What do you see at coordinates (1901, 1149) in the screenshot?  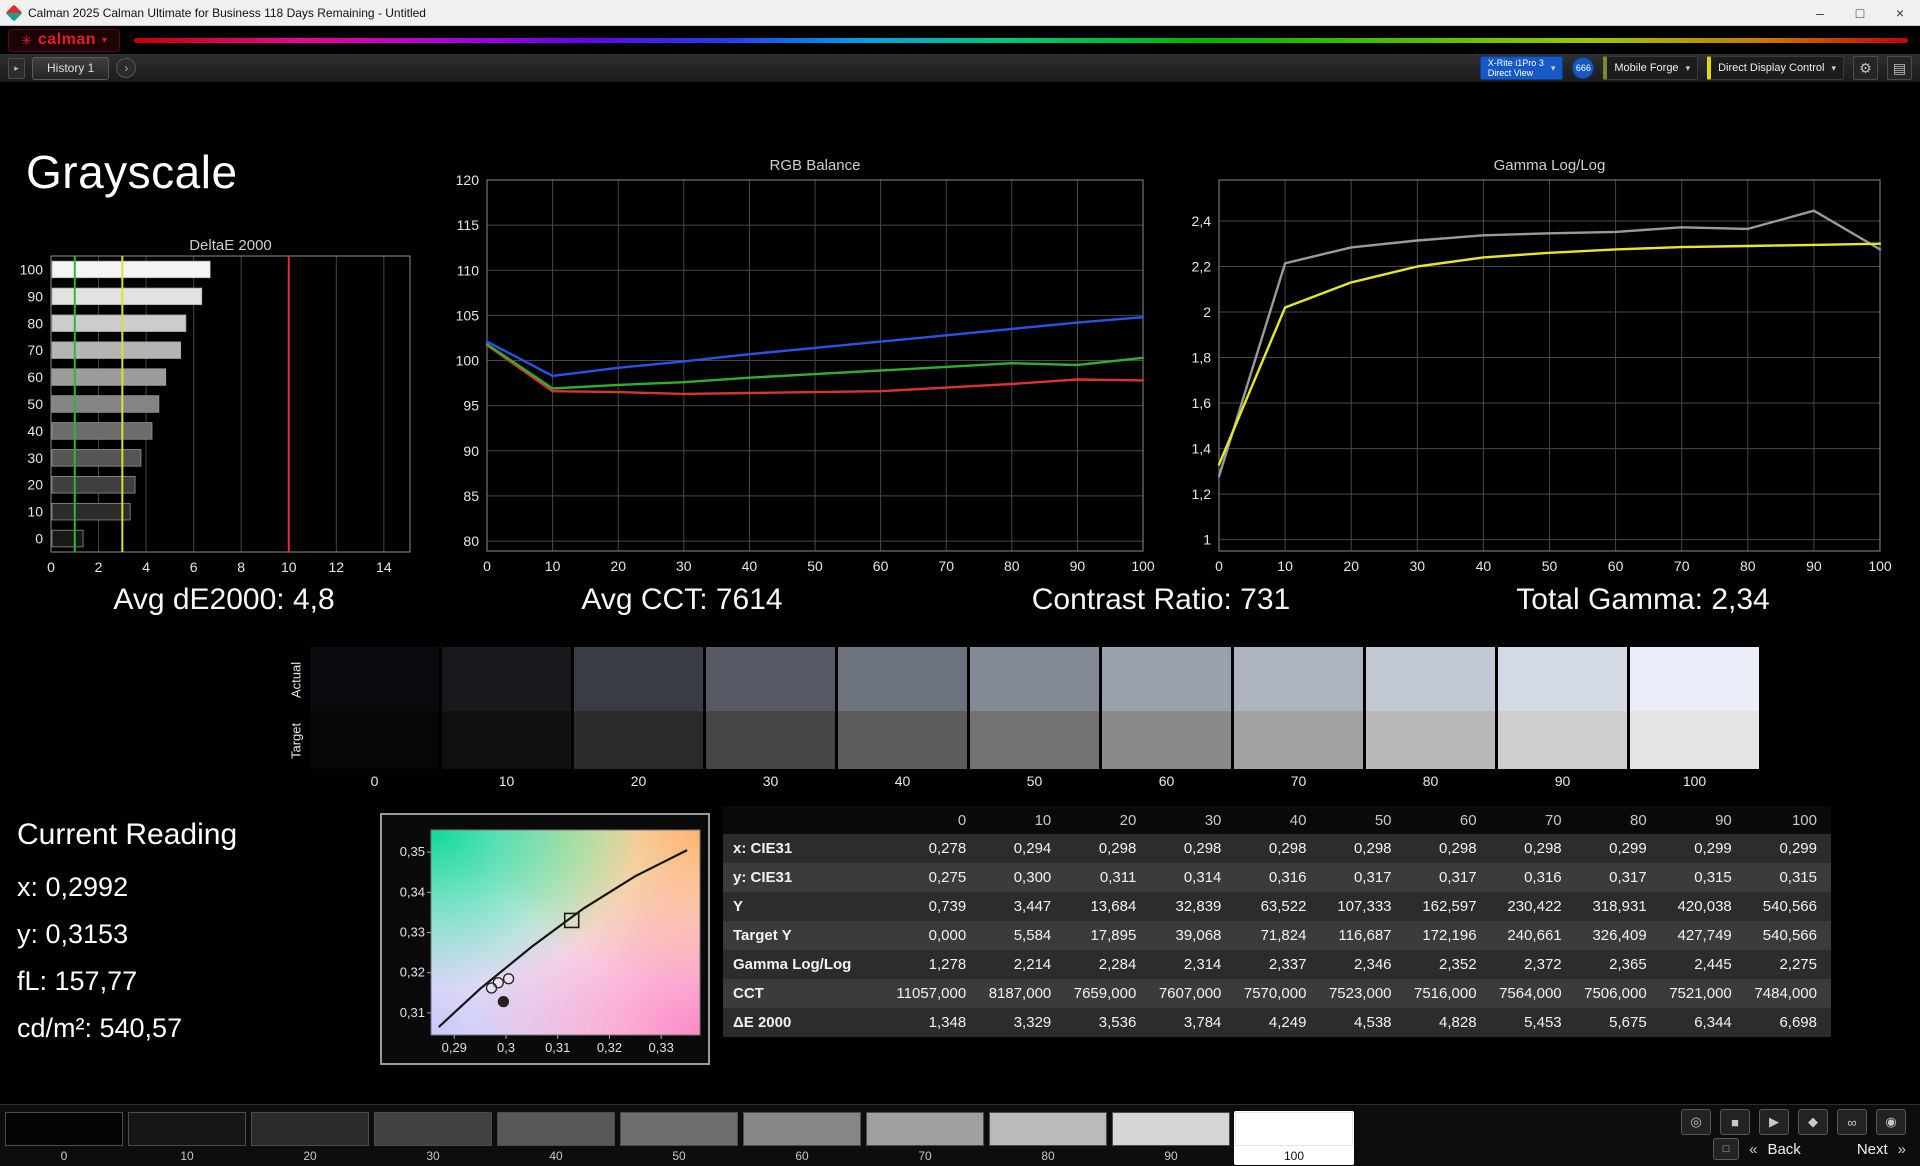 I see `next-icon: »` at bounding box center [1901, 1149].